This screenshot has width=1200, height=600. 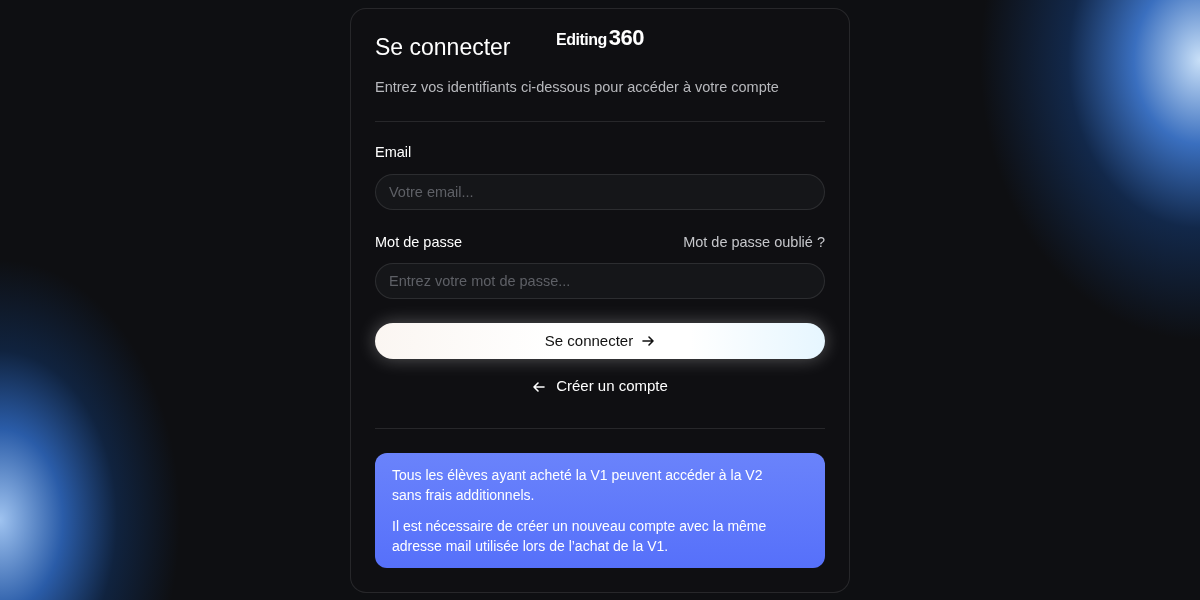 What do you see at coordinates (648, 341) in the screenshot?
I see `arrow-right-icon` at bounding box center [648, 341].